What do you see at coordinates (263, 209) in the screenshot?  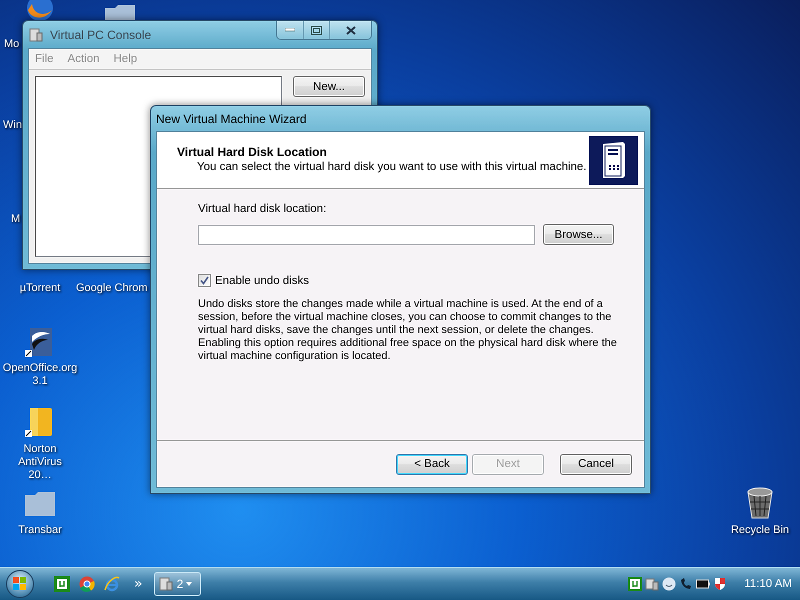 I see `field-label: Virtual hard disk location:` at bounding box center [263, 209].